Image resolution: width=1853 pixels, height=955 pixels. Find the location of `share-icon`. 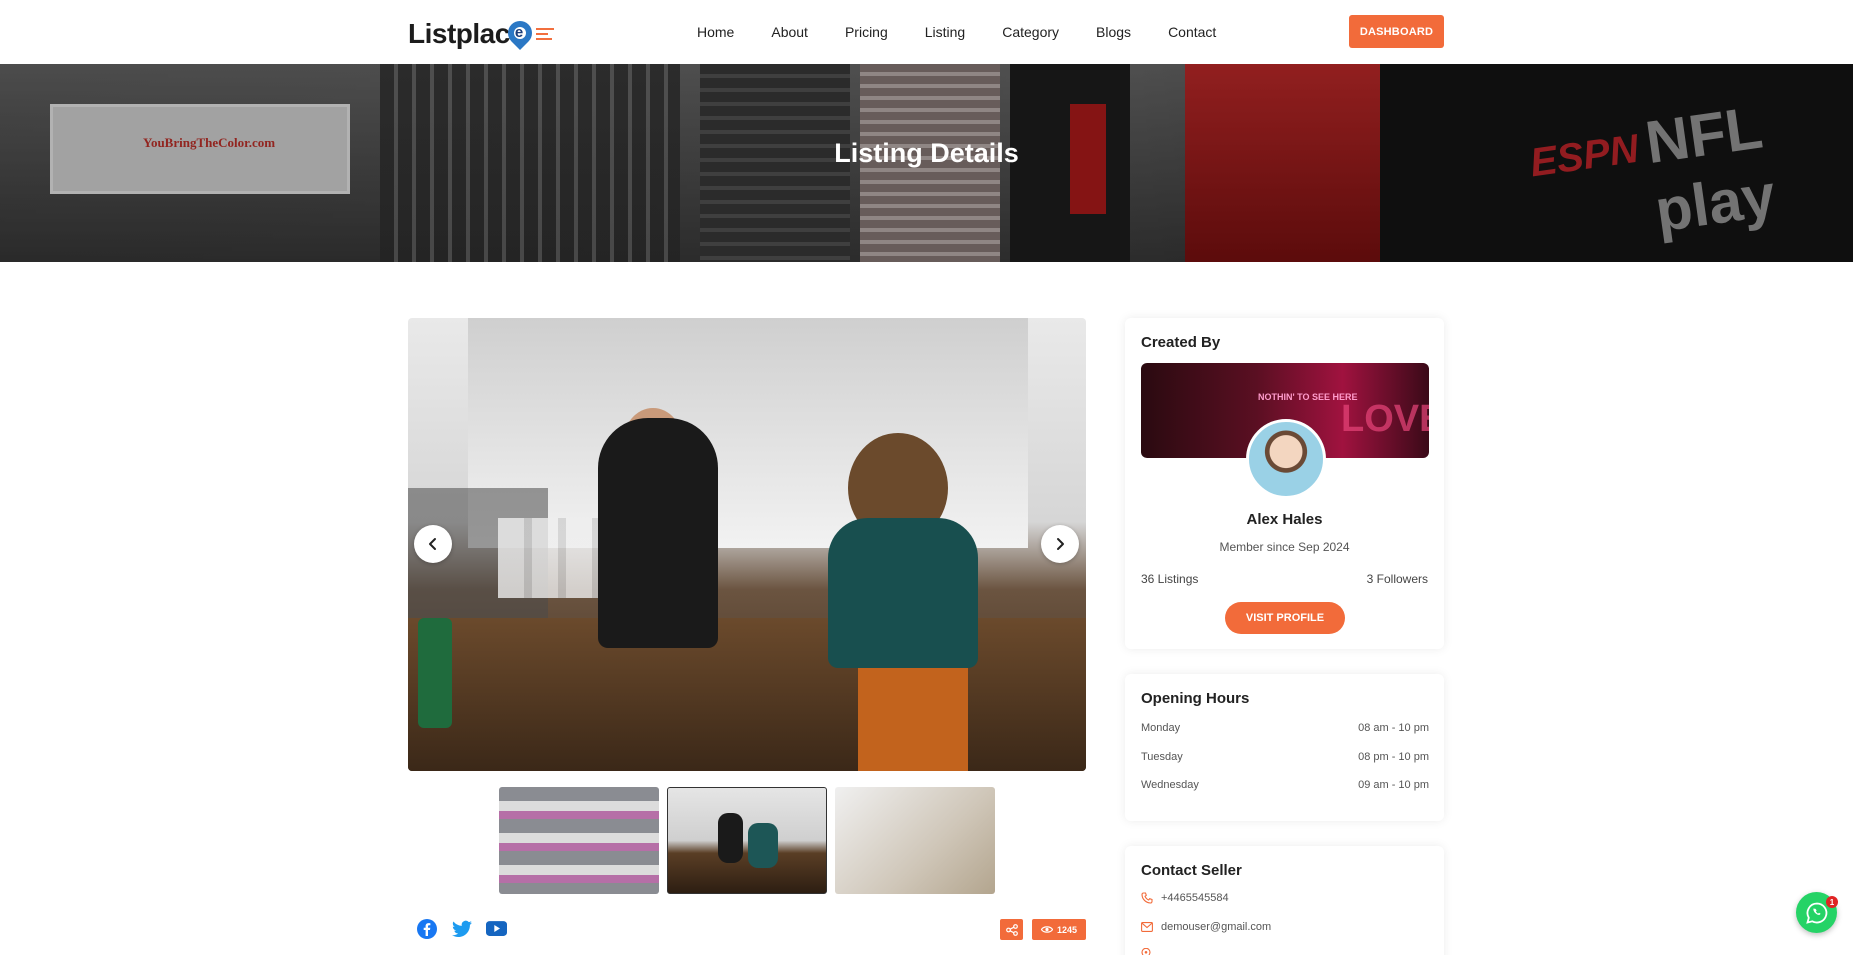

share-icon is located at coordinates (1011, 929).